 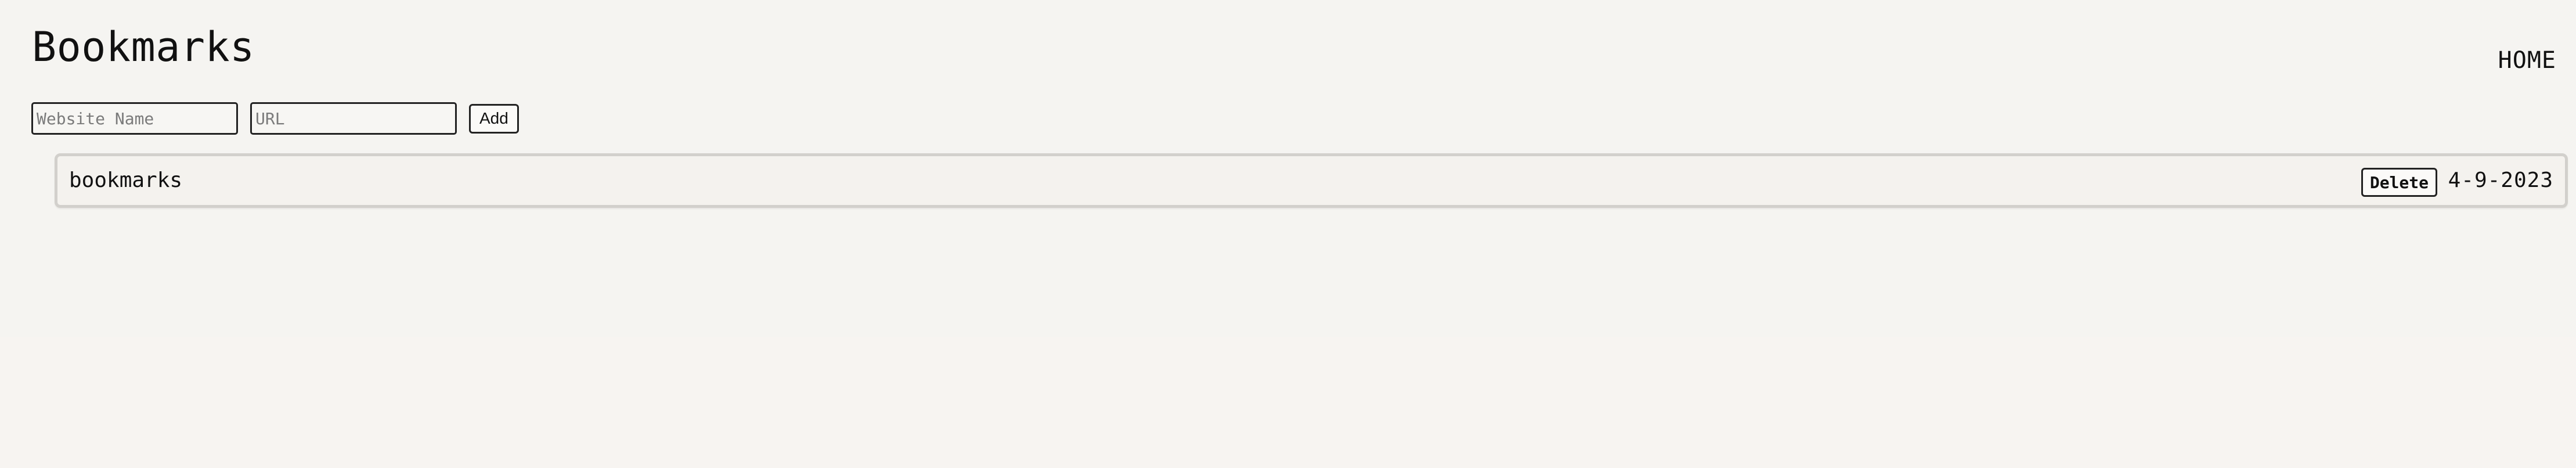 I want to click on bookmark-item: bookmarks Delete 4-9-2023, so click(x=1311, y=181).